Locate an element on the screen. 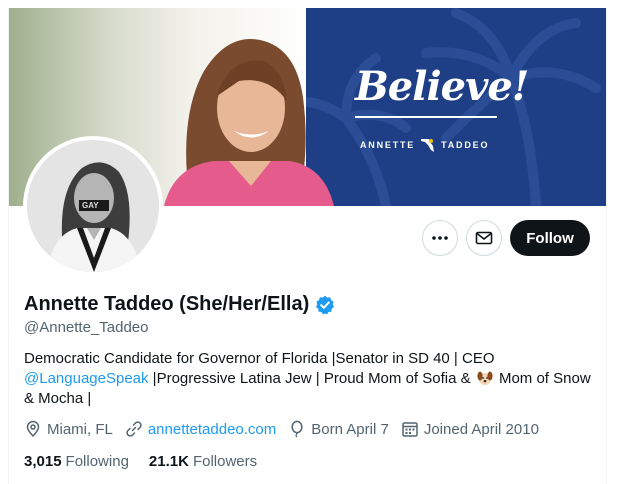 This screenshot has height=484, width=617. banner-portrait is located at coordinates (249, 122).